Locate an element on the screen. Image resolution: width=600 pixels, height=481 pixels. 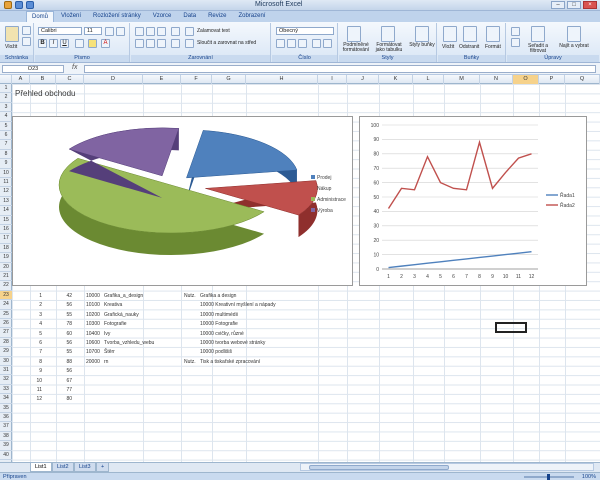
font-color-icon: A is located at coordinates (105, 43).